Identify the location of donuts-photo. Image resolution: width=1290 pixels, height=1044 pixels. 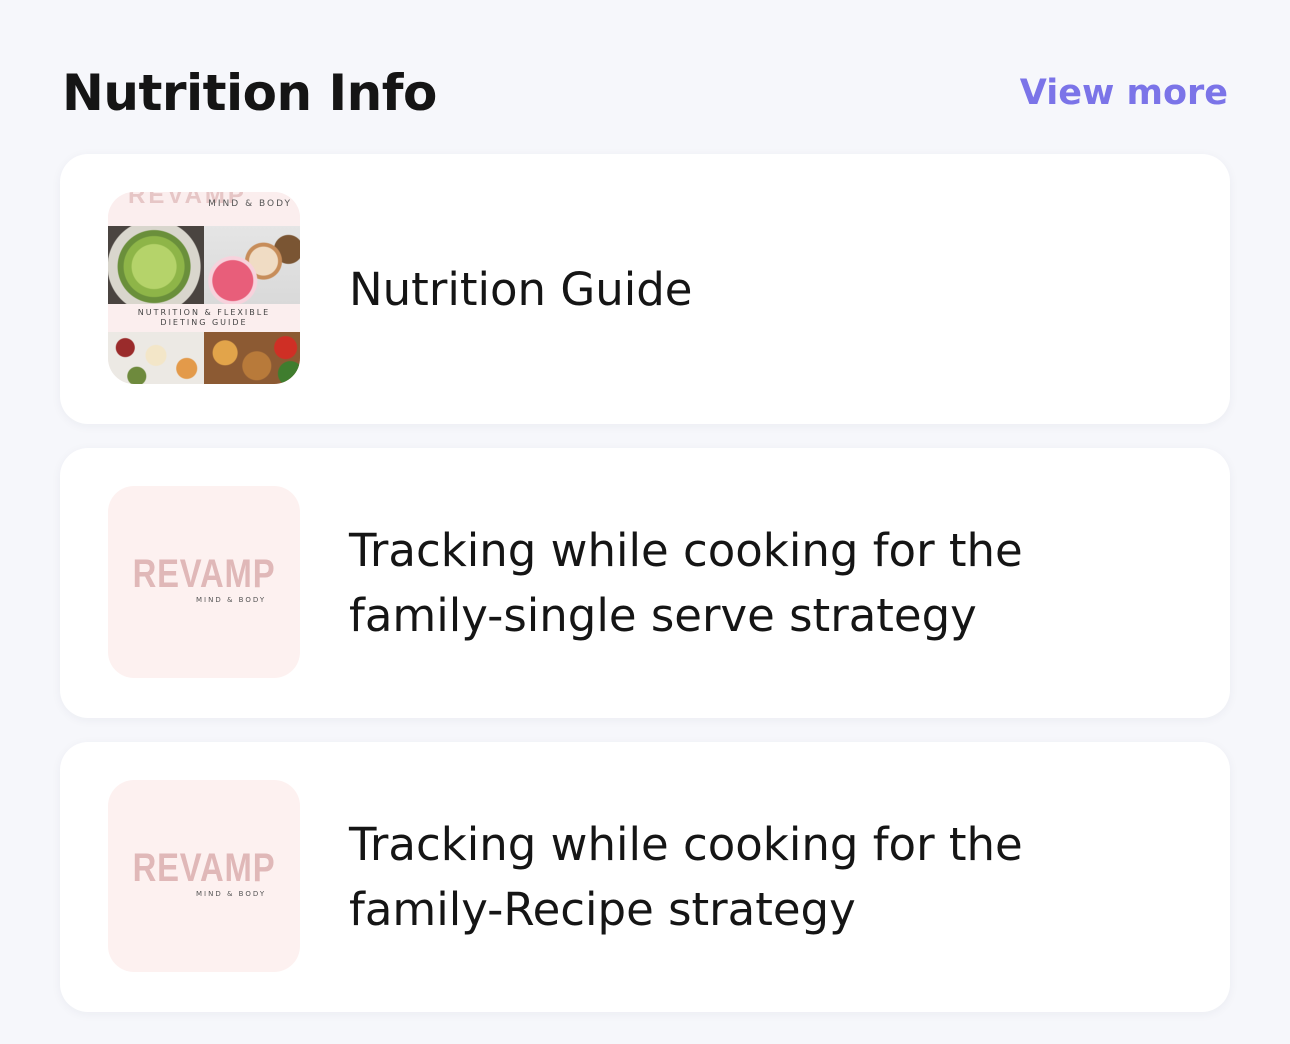
(252, 265).